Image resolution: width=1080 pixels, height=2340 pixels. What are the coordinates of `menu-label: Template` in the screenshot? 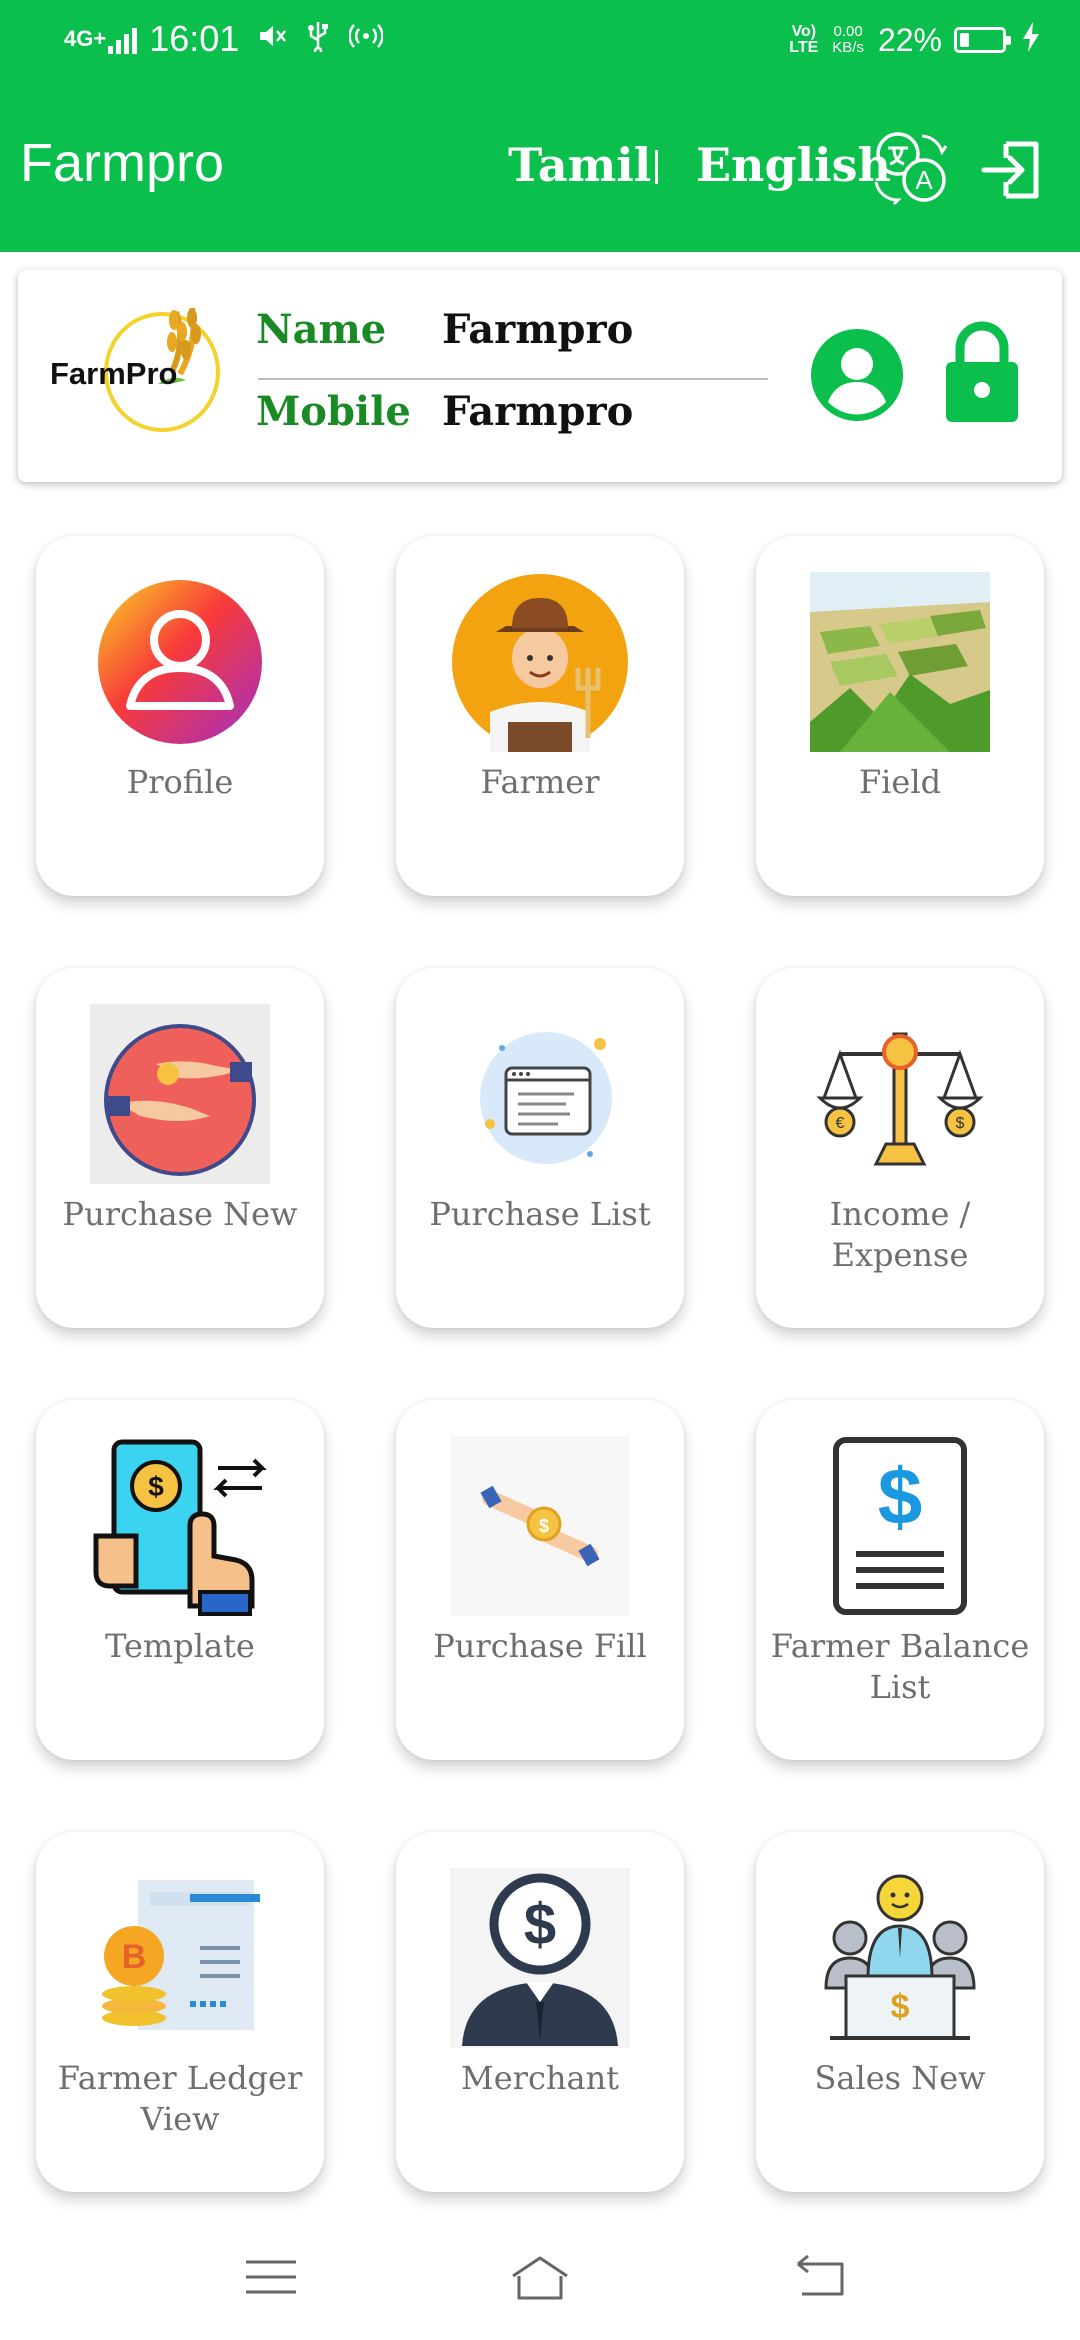 It's located at (180, 1646).